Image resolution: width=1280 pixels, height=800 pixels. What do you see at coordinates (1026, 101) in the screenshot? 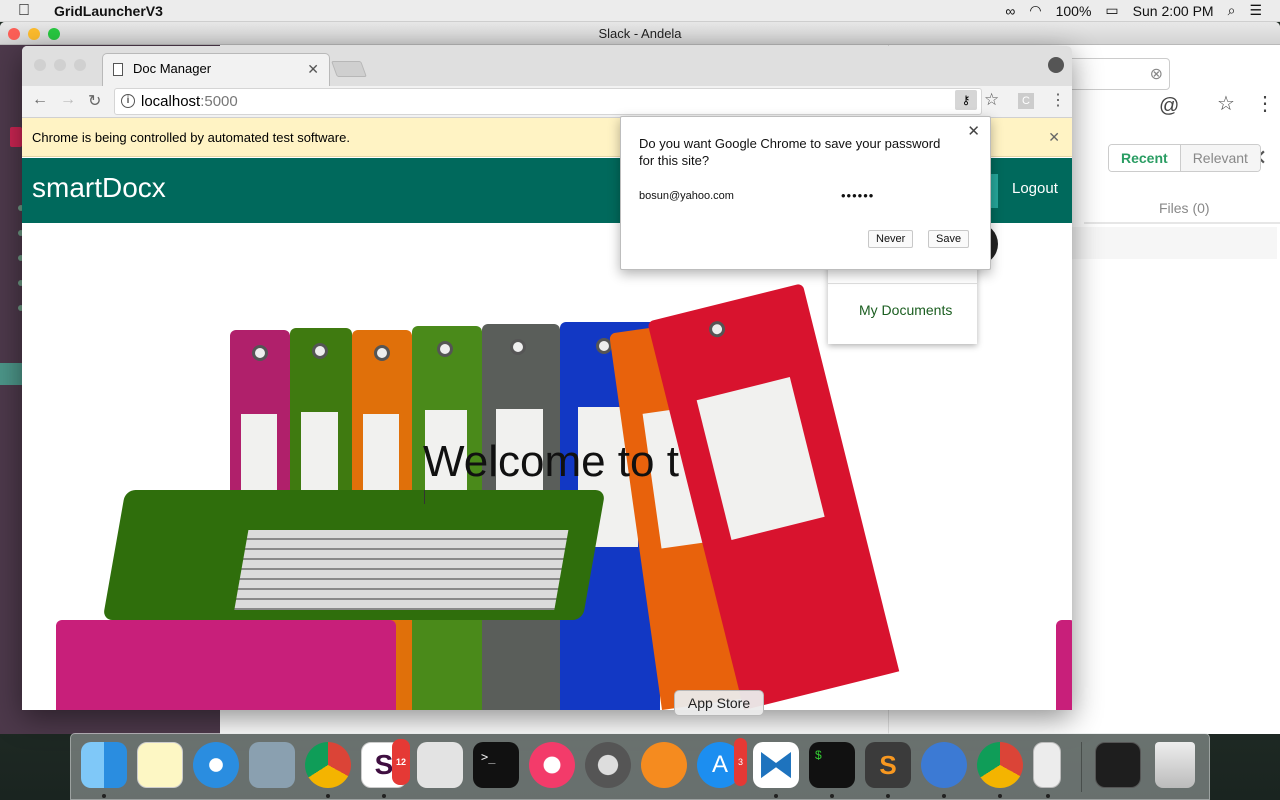
I see `extension-icon: C` at bounding box center [1026, 101].